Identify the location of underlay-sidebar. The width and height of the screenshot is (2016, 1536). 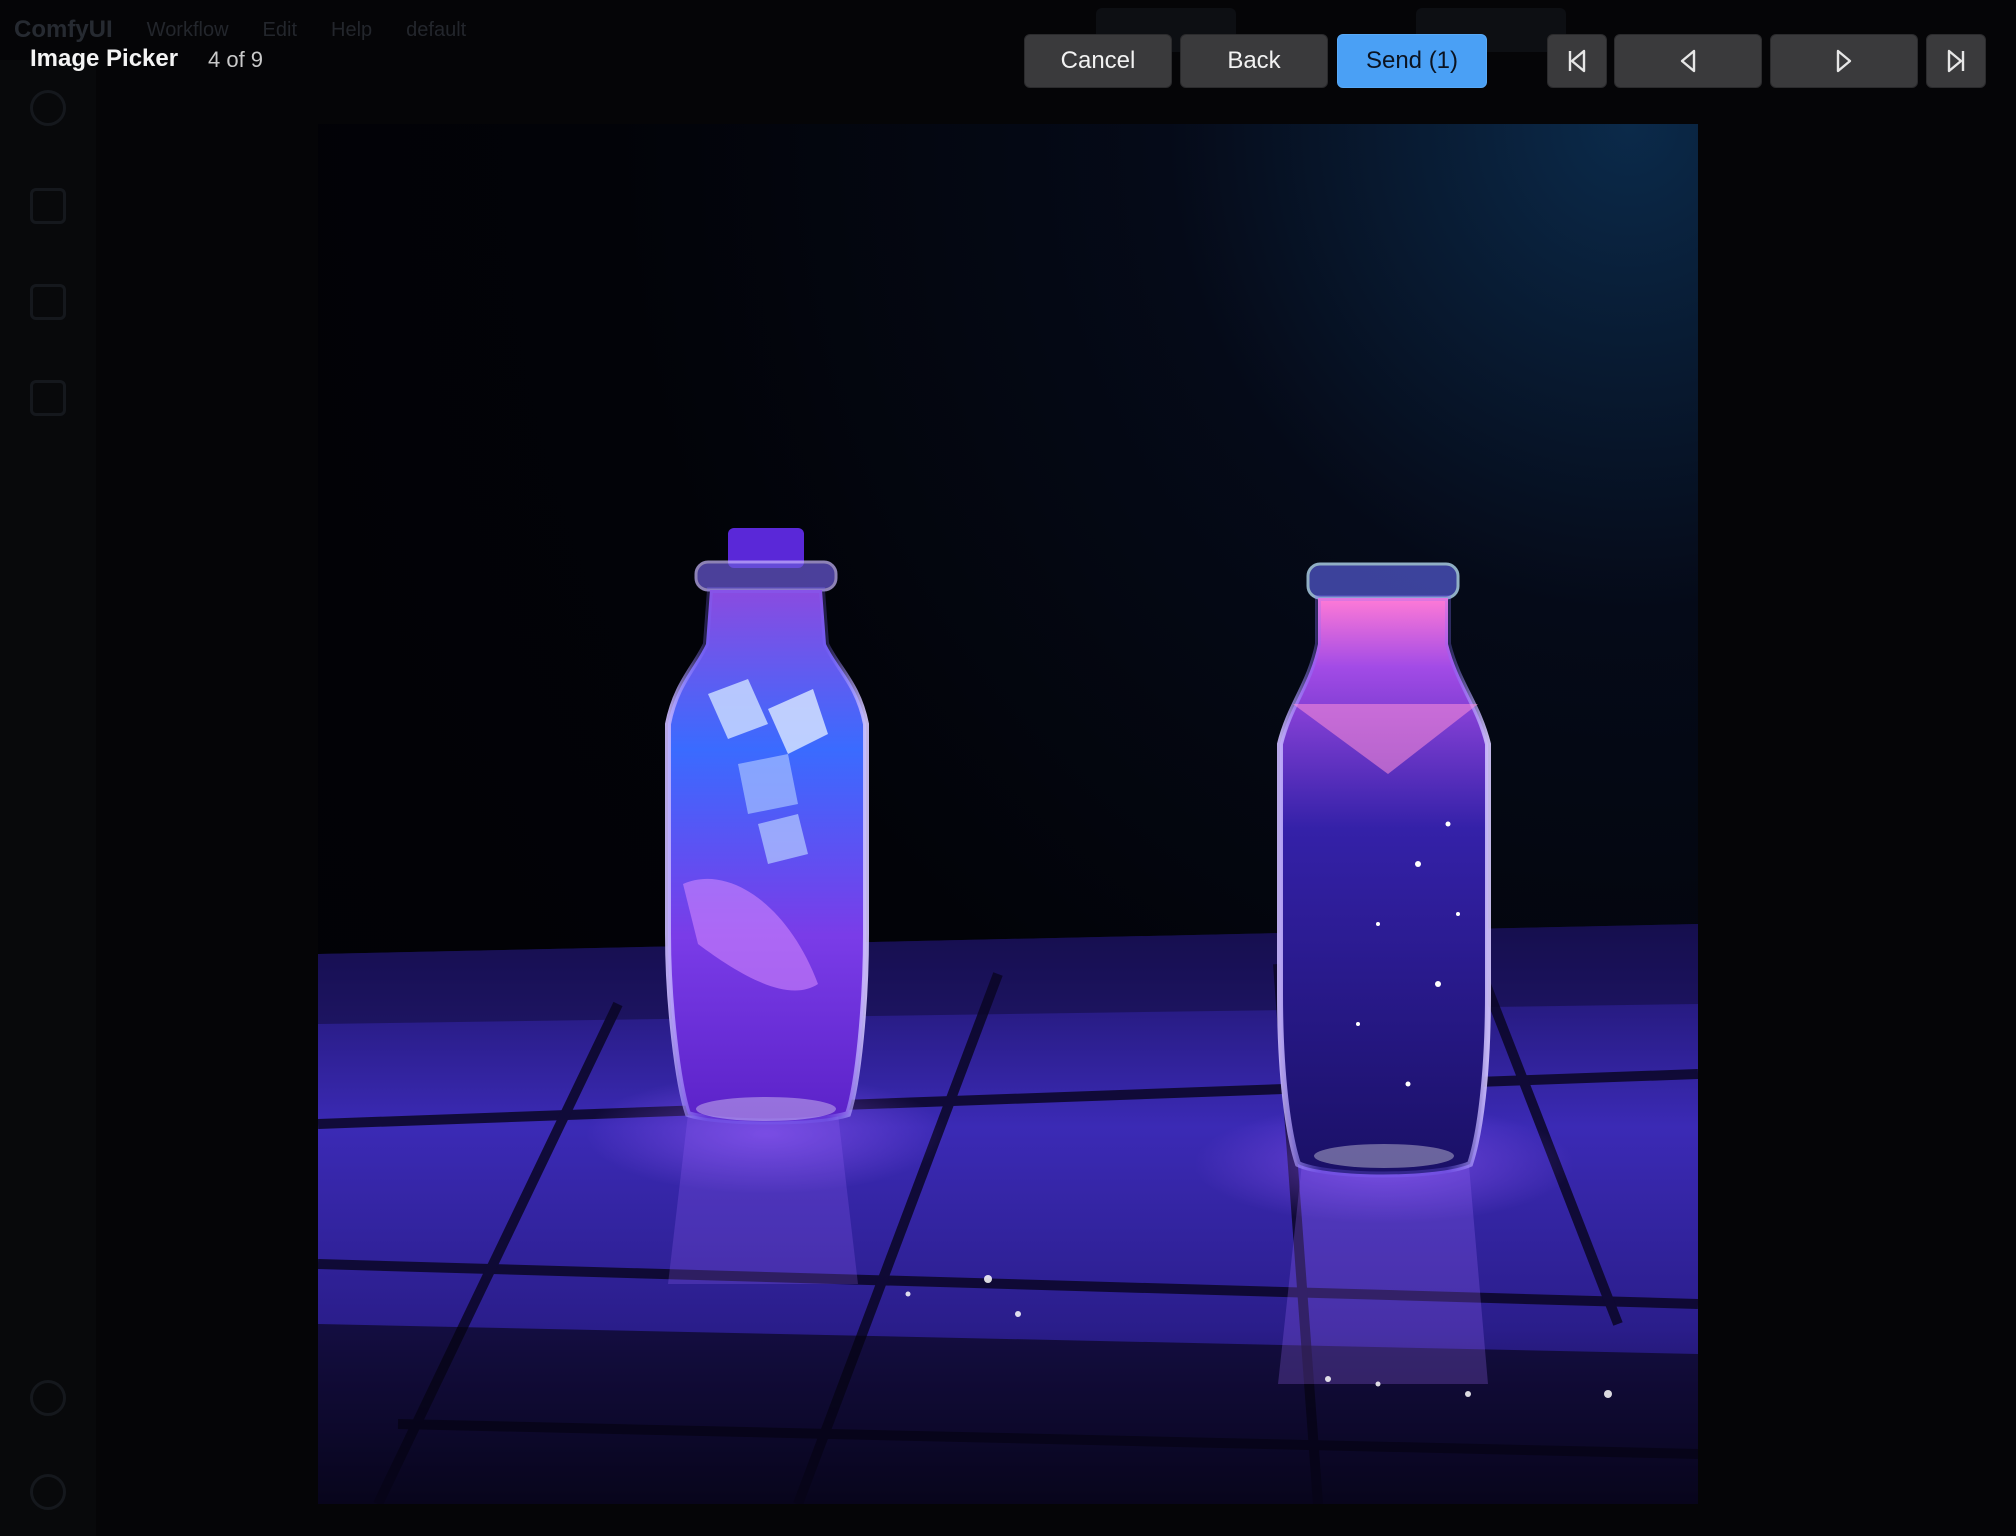
(48, 798).